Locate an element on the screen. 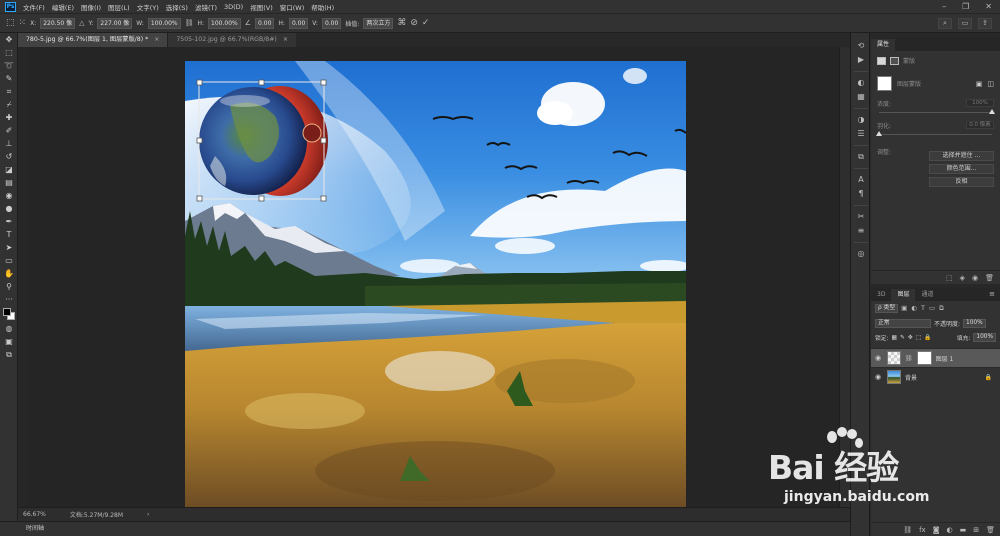 Image resolution: width=1000 pixels, height=536 pixels. menu-window: 窗口(W) is located at coordinates (292, 7).